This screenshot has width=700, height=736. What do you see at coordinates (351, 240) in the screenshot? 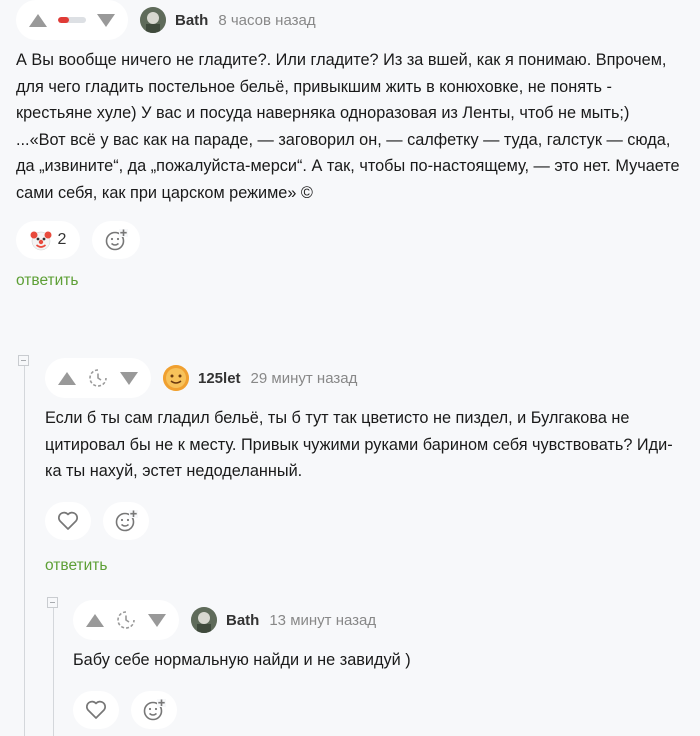
I see `comment-actions: 2` at bounding box center [351, 240].